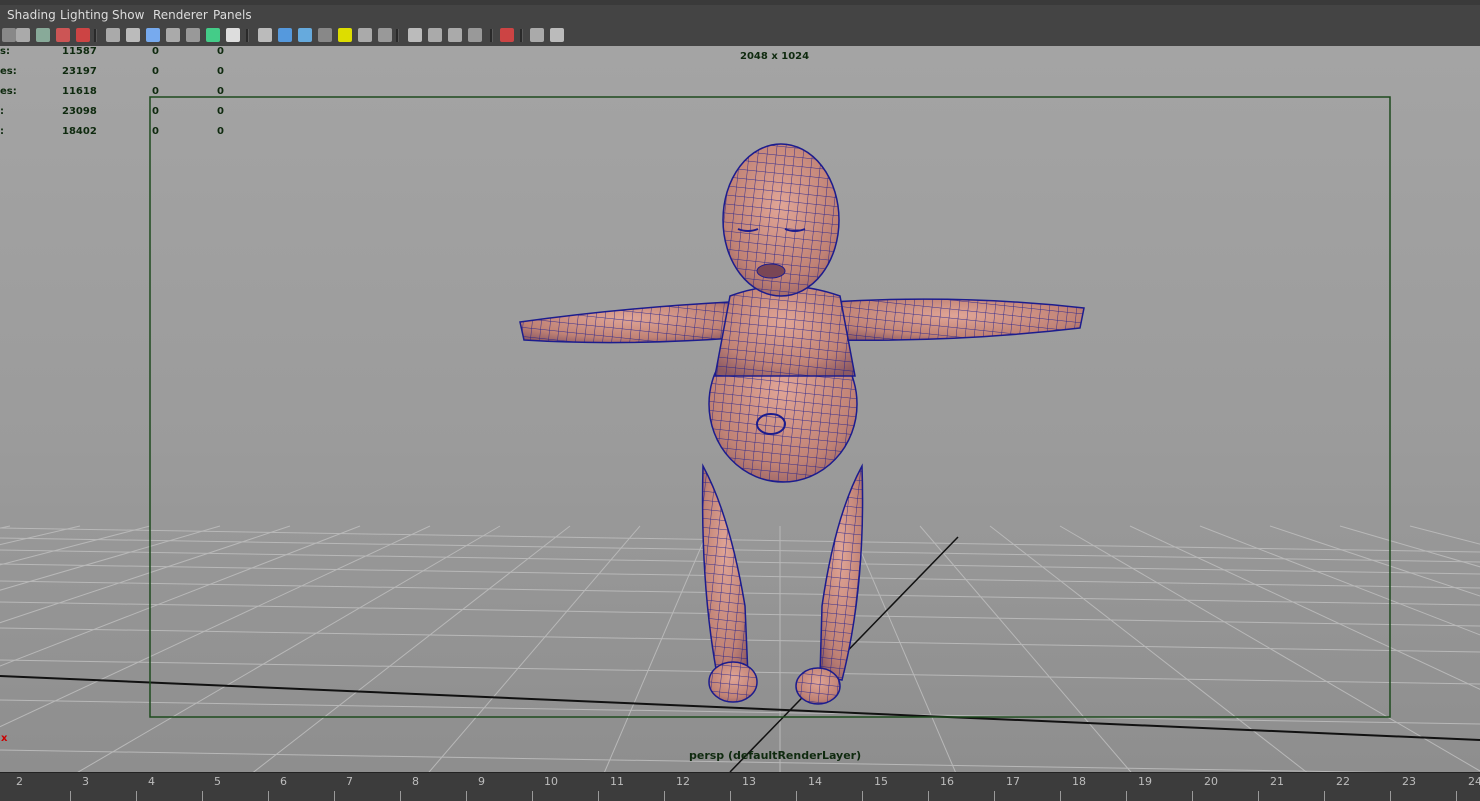 This screenshot has height=801, width=1480. Describe the element at coordinates (881, 781) in the screenshot. I see `timeline-frame-label: 15` at that location.